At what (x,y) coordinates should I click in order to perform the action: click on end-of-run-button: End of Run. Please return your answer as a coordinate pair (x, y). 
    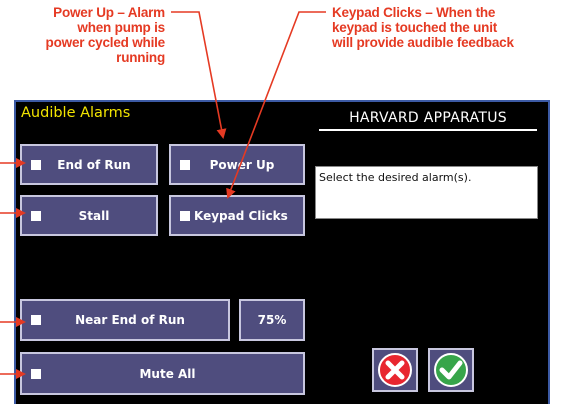
    Looking at the image, I should click on (89, 164).